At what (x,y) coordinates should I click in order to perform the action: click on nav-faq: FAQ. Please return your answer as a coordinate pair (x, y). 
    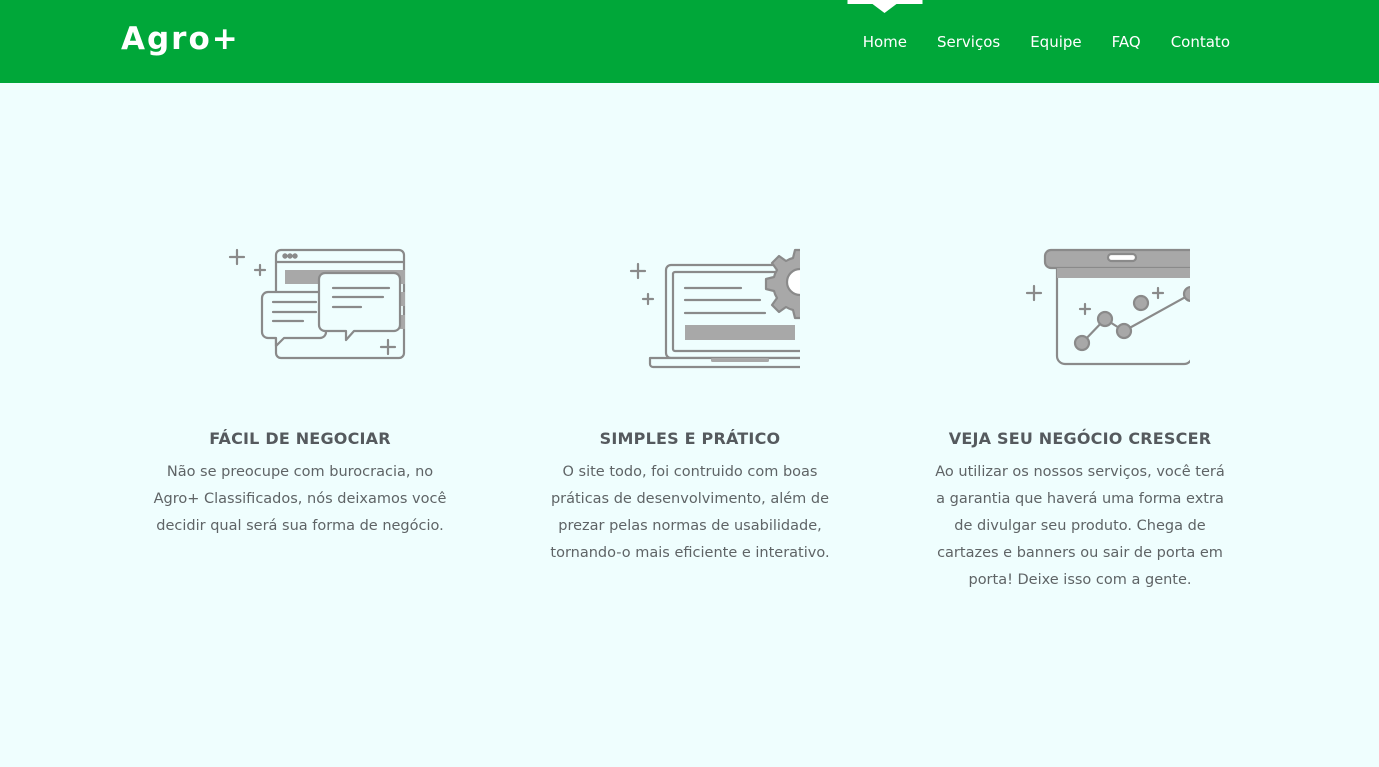
    Looking at the image, I should click on (1126, 41).